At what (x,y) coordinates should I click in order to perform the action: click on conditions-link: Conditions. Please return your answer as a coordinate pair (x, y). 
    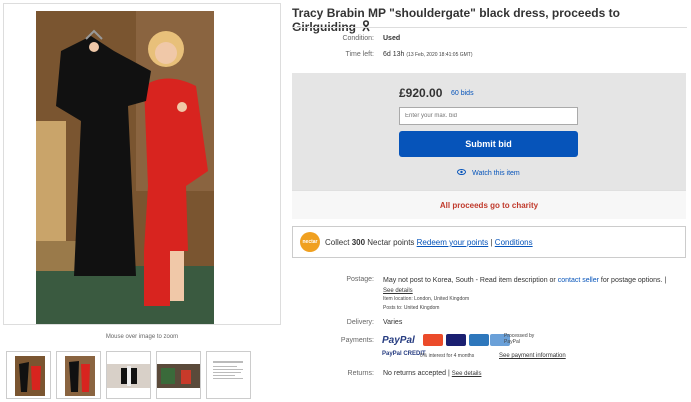
    Looking at the image, I should click on (514, 242).